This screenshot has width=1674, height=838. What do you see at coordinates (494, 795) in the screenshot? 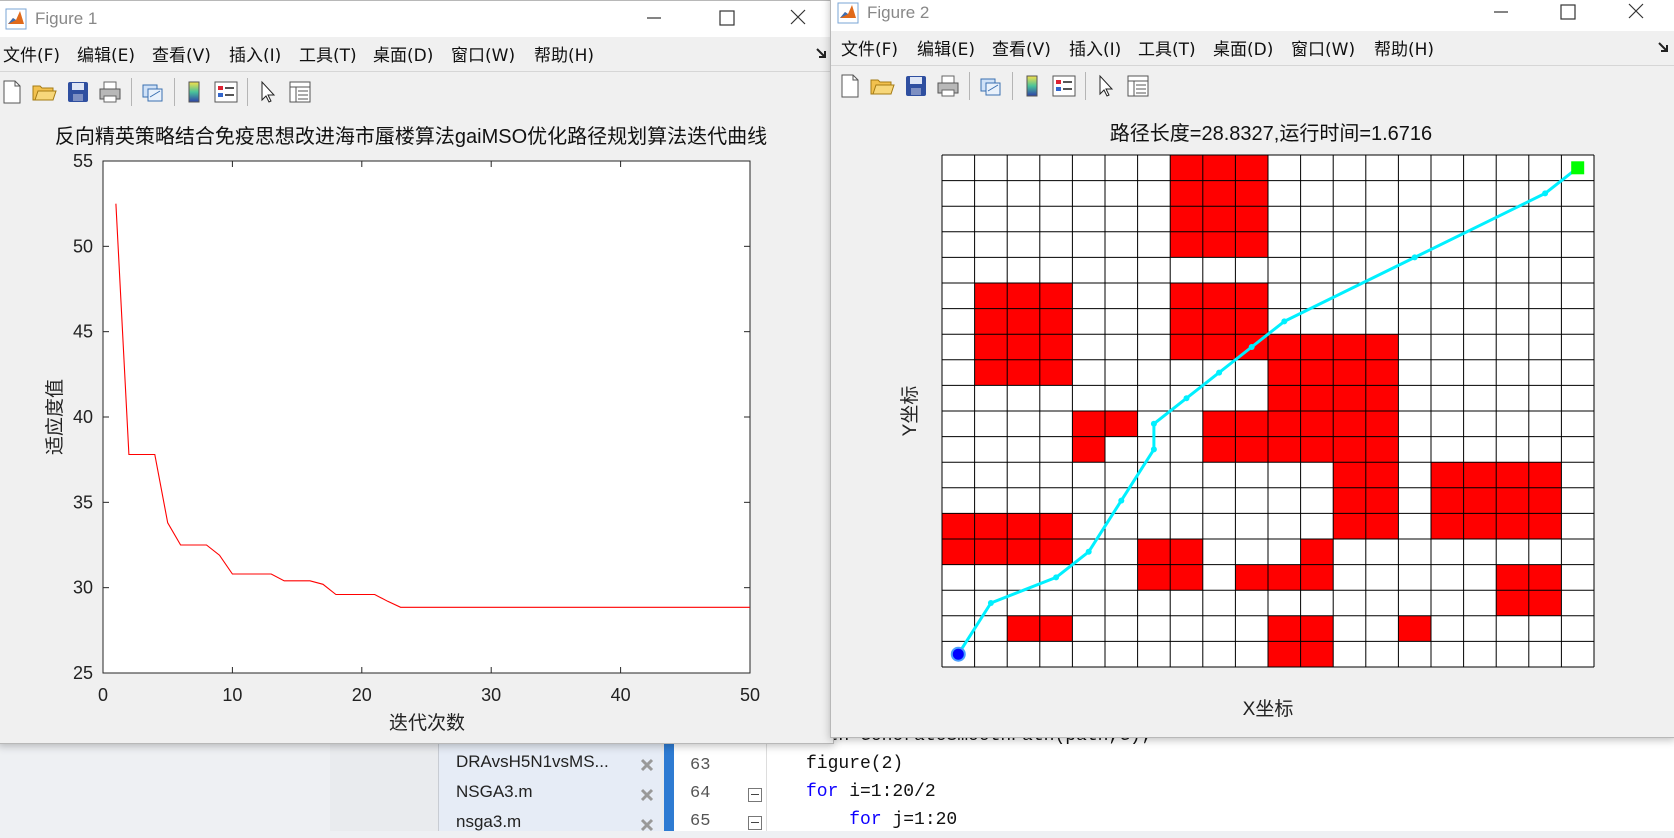
I see `file-item: NSGA3.m` at bounding box center [494, 795].